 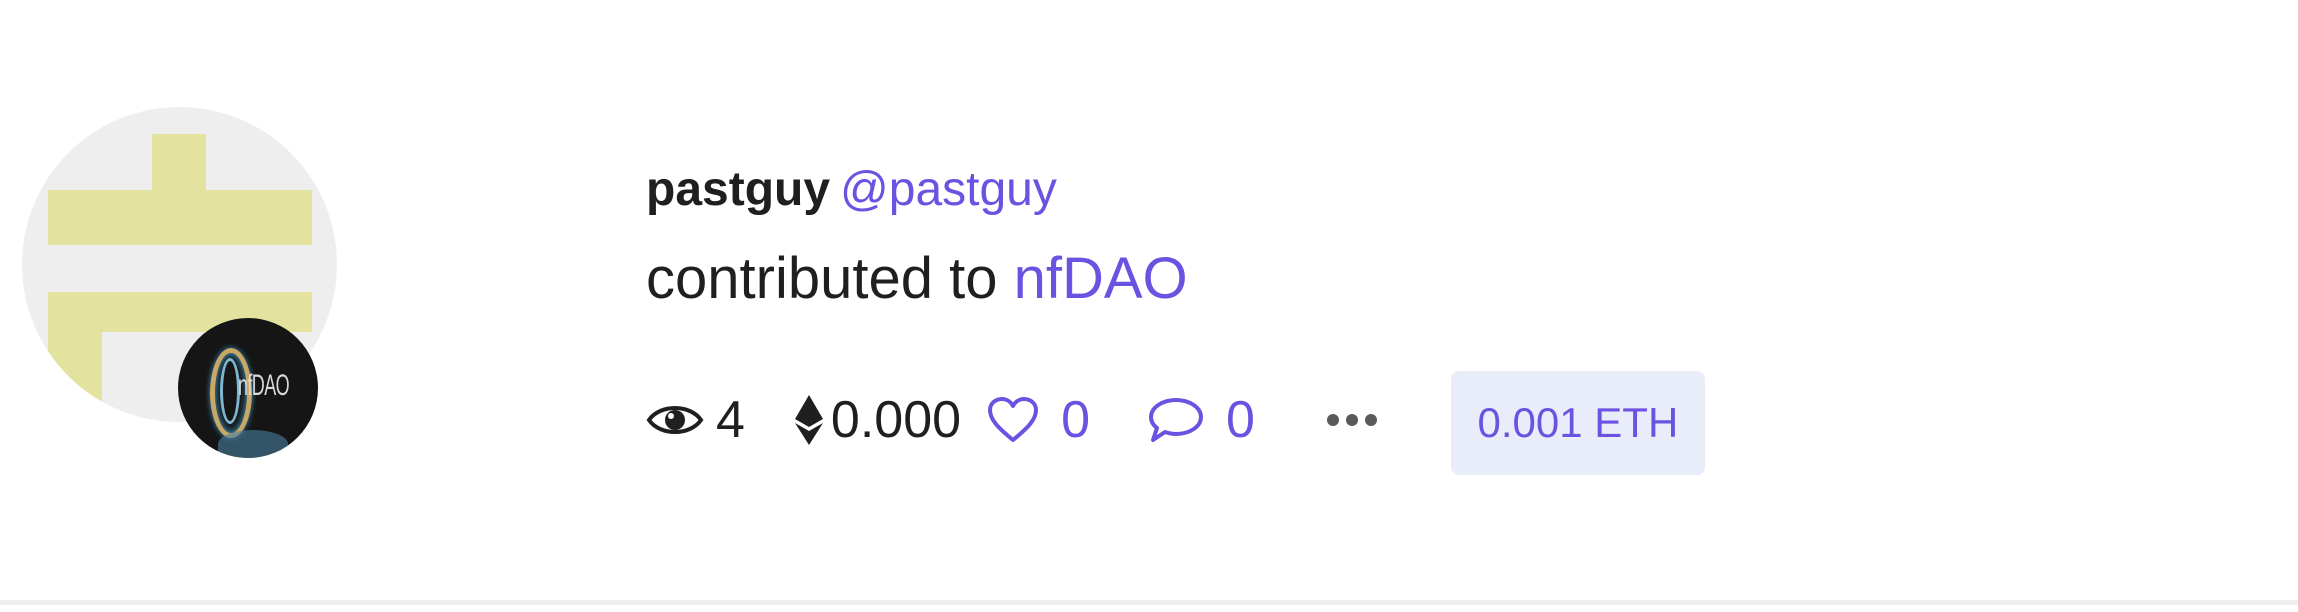 I want to click on views-stat: 4, so click(x=695, y=420).